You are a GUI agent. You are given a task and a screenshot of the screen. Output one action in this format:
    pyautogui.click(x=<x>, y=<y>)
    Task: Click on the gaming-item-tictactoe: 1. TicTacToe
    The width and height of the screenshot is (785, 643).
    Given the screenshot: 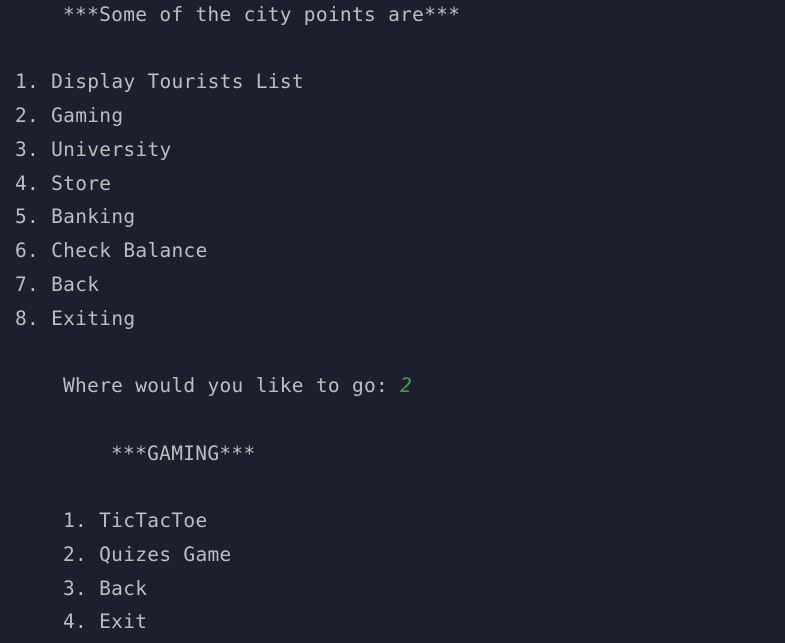 What is the action you would take?
    pyautogui.click(x=135, y=520)
    